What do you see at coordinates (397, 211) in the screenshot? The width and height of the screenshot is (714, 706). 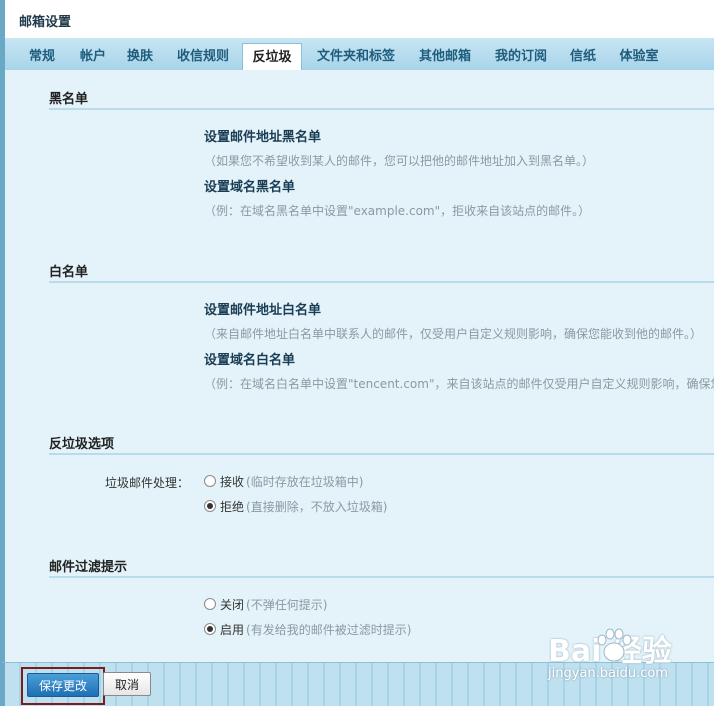 I see `domain-blacklist-desc: （例：在域名黑名单中设置"example.com"，拒收来自该站点的邮件。）` at bounding box center [397, 211].